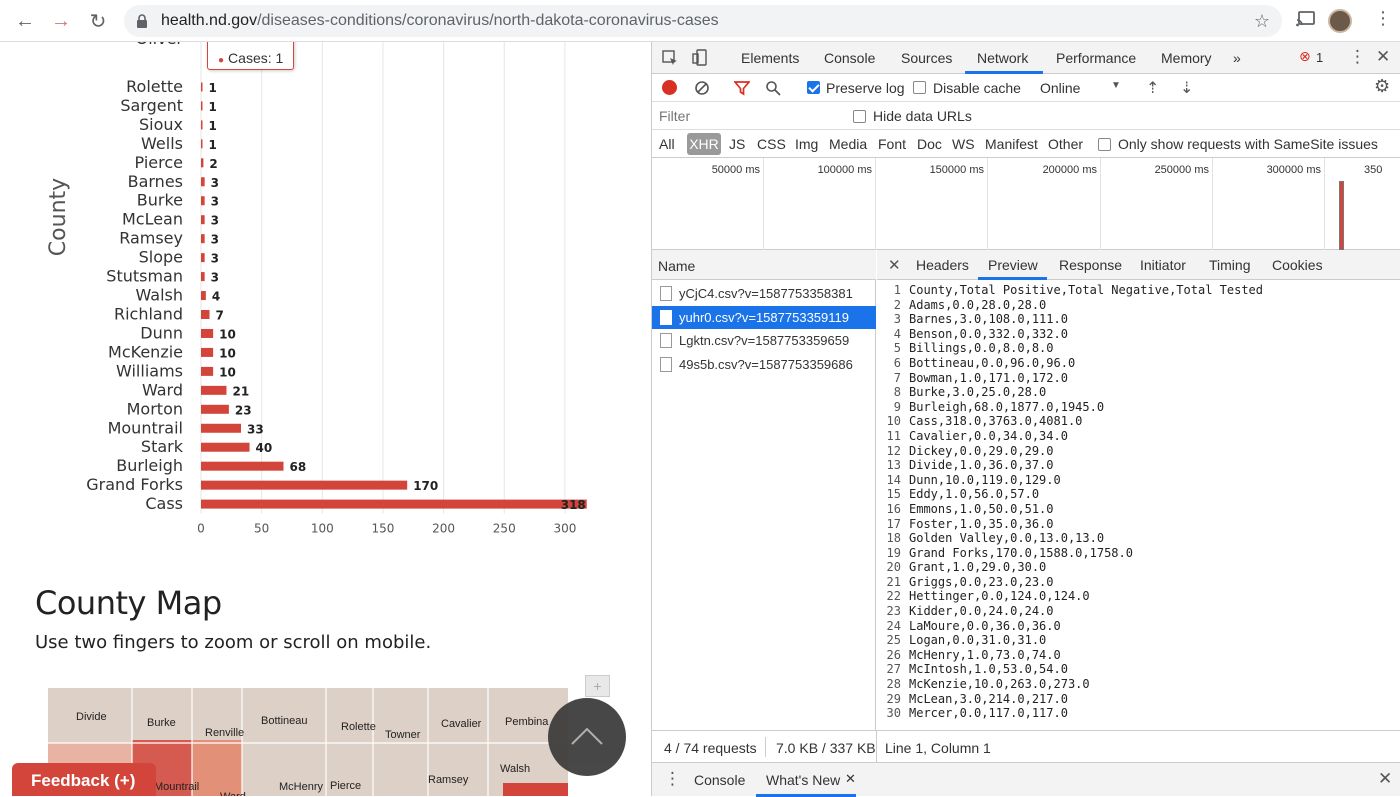  I want to click on timeline-grid-line, so click(1324, 204).